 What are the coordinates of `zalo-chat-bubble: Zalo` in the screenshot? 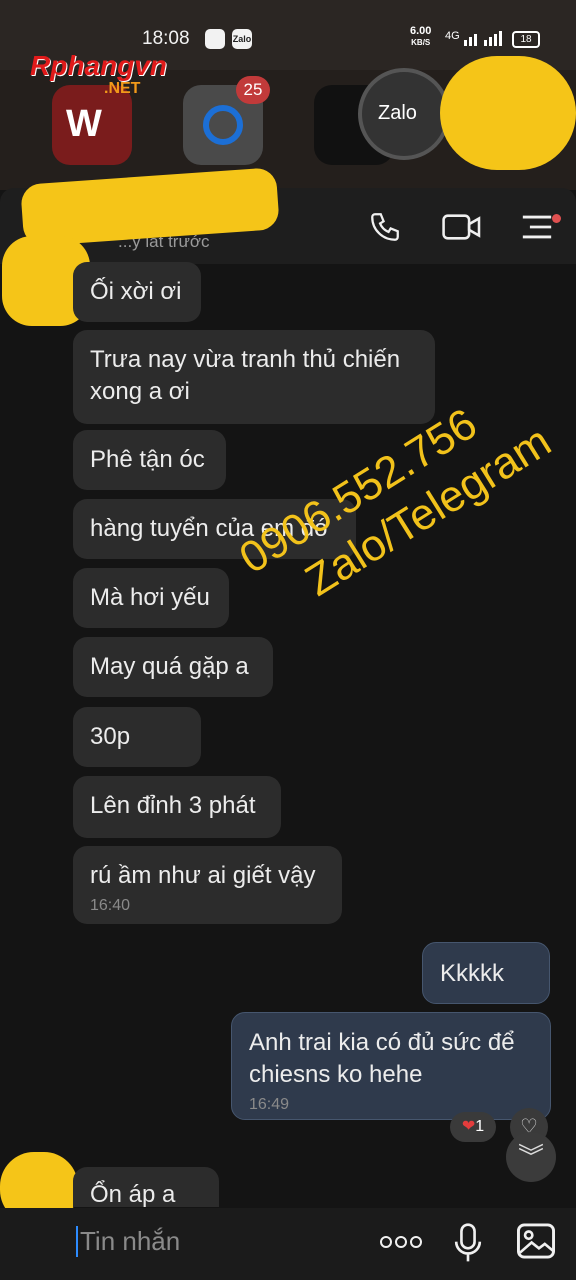 It's located at (404, 114).